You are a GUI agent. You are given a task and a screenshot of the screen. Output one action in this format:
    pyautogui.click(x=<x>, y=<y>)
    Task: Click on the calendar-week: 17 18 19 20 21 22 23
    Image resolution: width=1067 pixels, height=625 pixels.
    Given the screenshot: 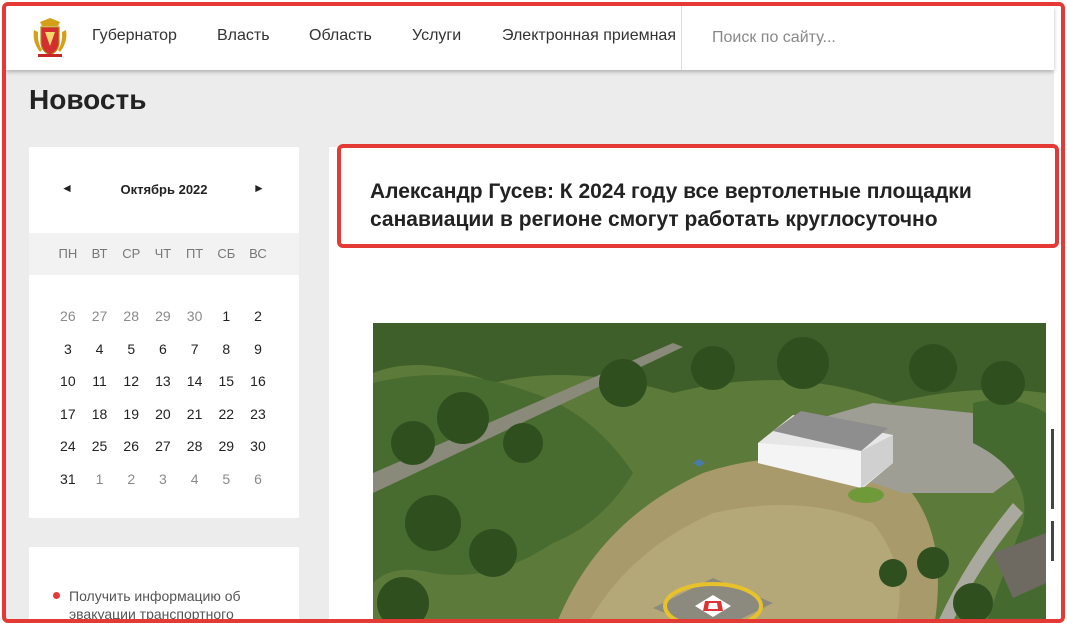 What is the action you would take?
    pyautogui.click(x=163, y=414)
    